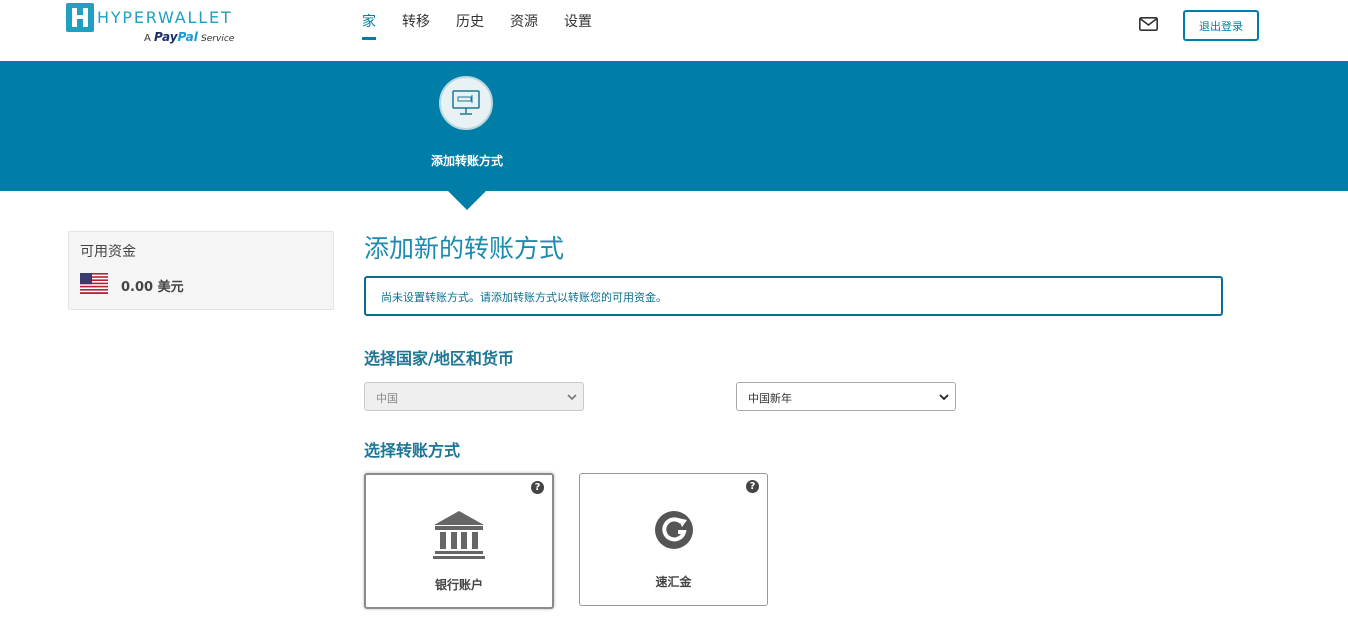 The image size is (1348, 627). Describe the element at coordinates (458, 585) in the screenshot. I see `bank-account-label: 银行账户` at that location.